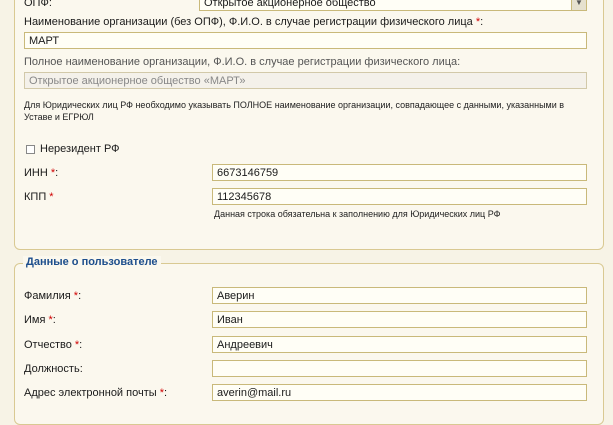 The height and width of the screenshot is (425, 613). What do you see at coordinates (393, 5) in the screenshot?
I see `opf-select: Открытое акционерное общество ▼` at bounding box center [393, 5].